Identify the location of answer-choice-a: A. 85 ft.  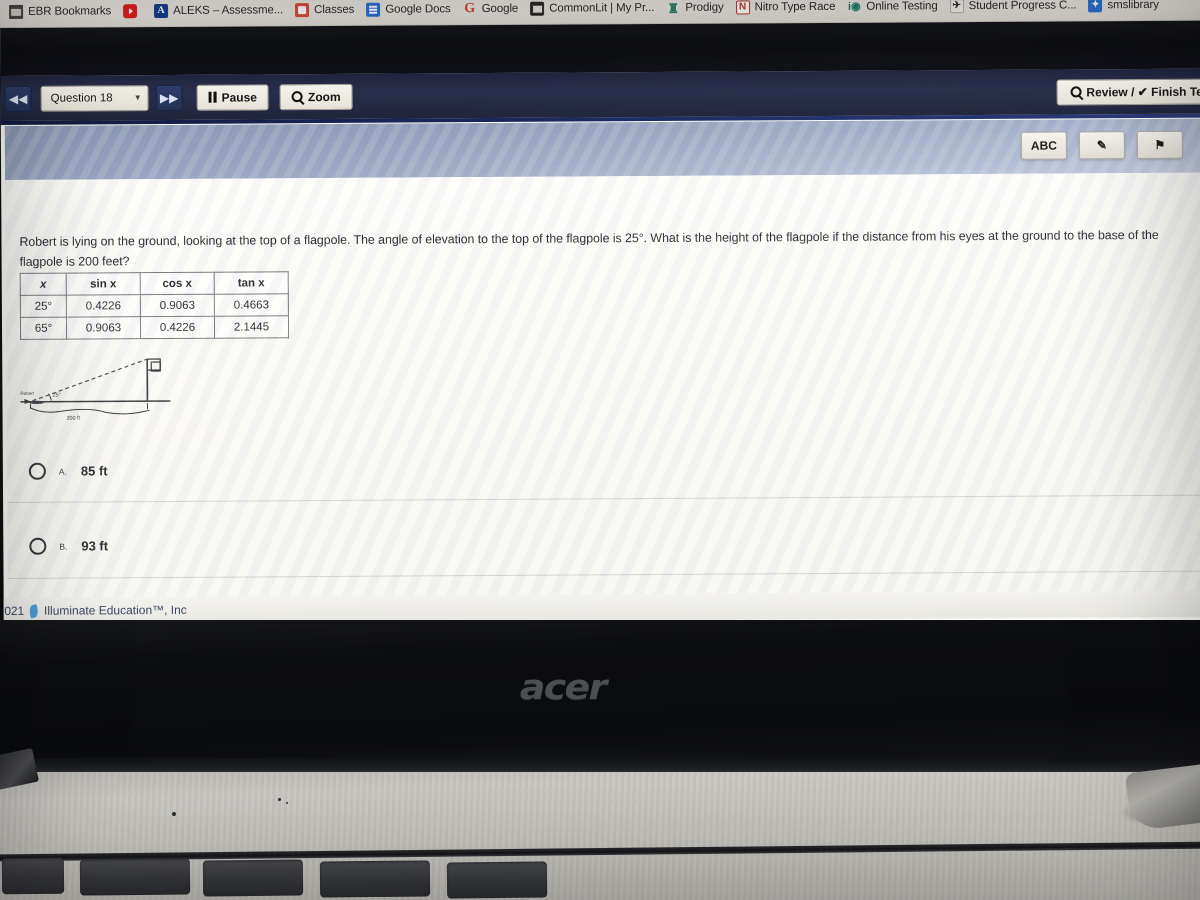
(68, 471).